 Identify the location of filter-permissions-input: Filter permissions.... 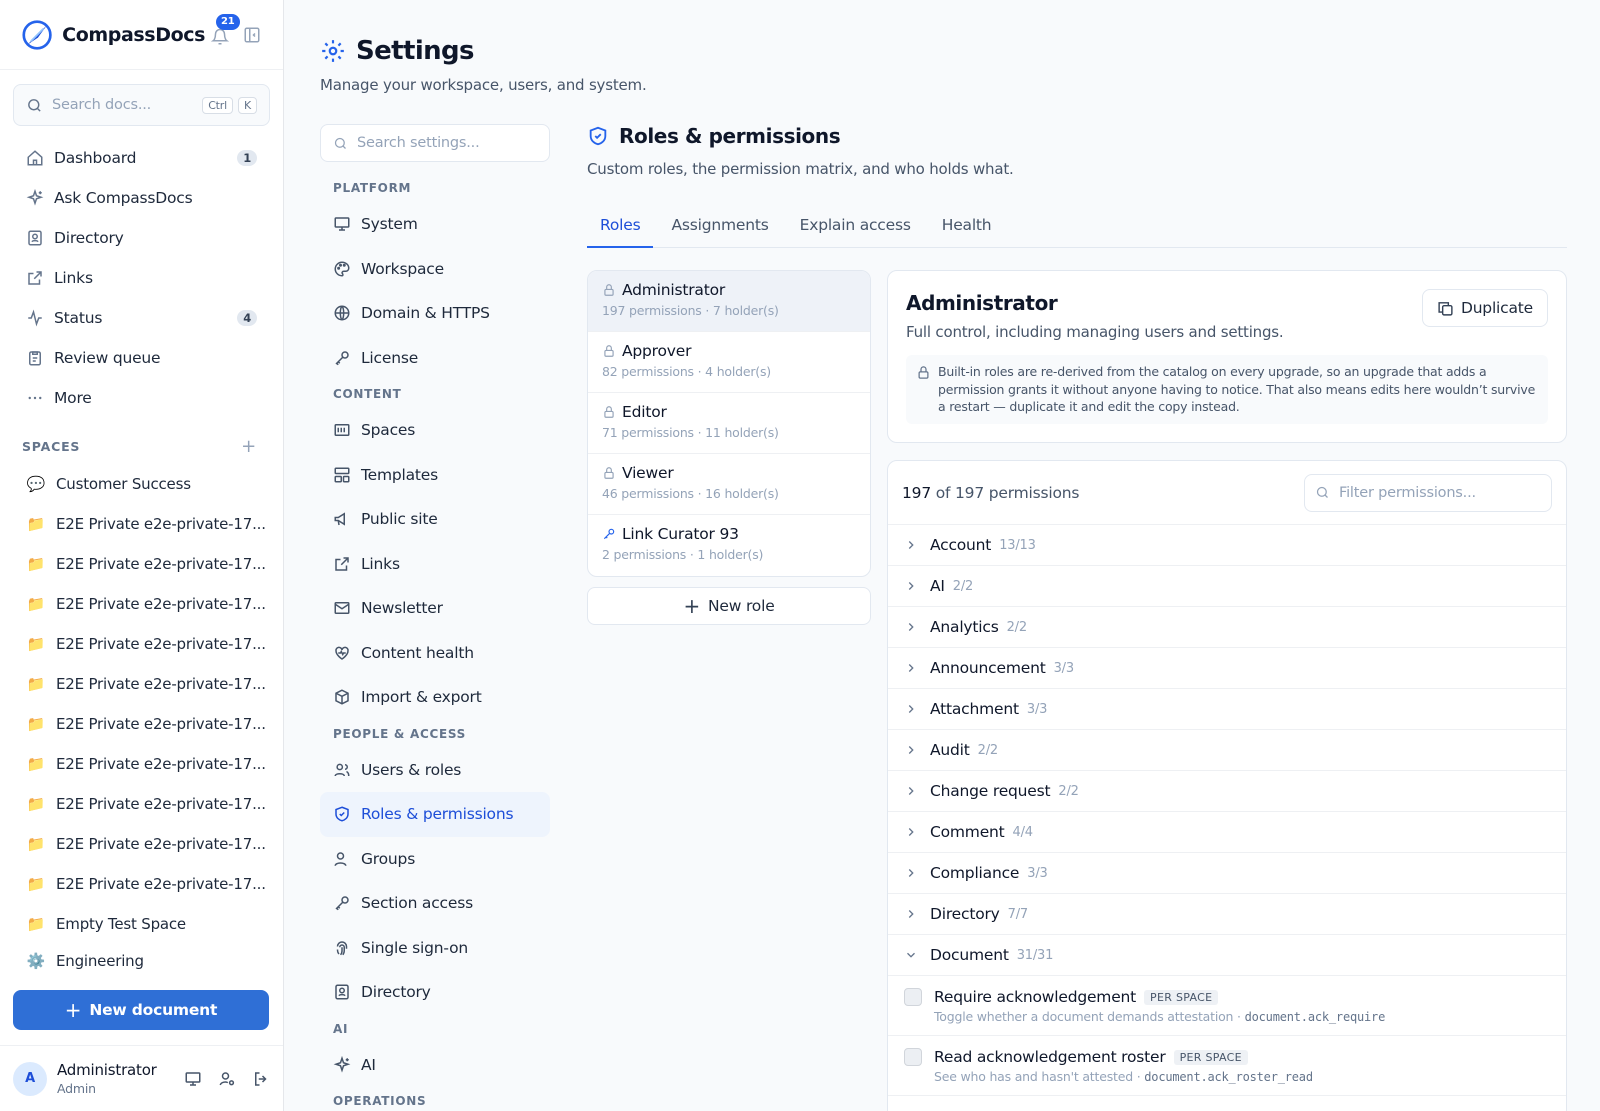
(1428, 492).